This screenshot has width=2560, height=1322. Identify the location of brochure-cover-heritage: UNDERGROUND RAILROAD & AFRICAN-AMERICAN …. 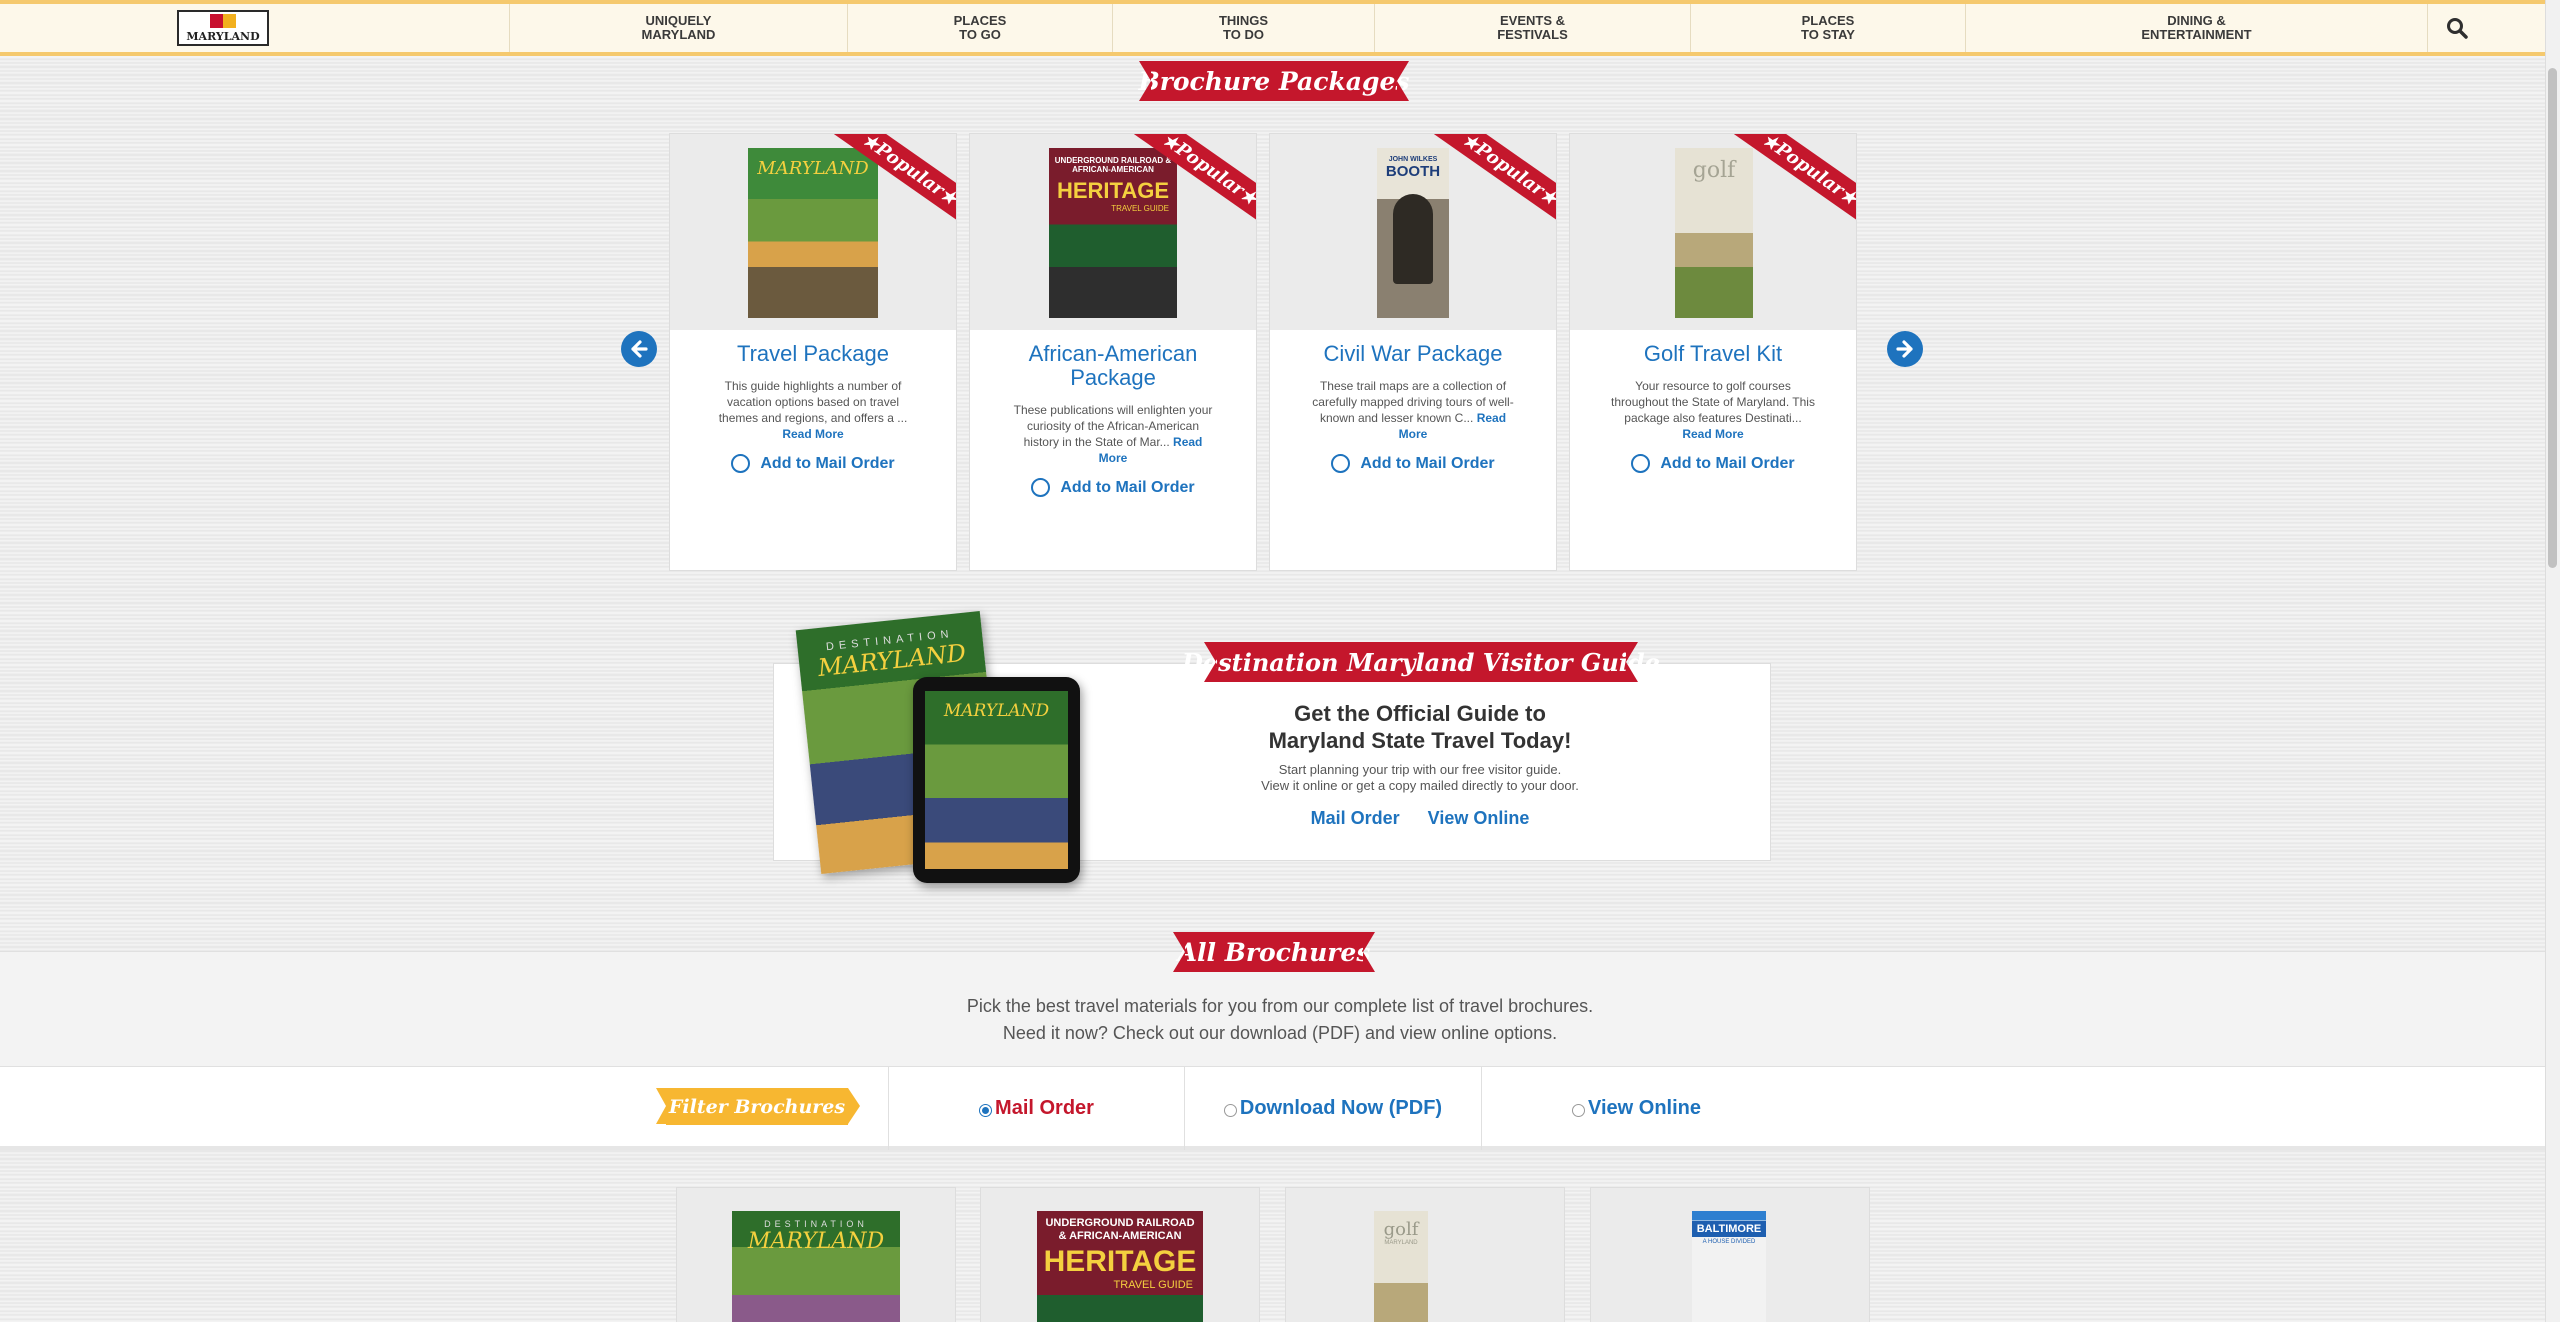
(1120, 1266).